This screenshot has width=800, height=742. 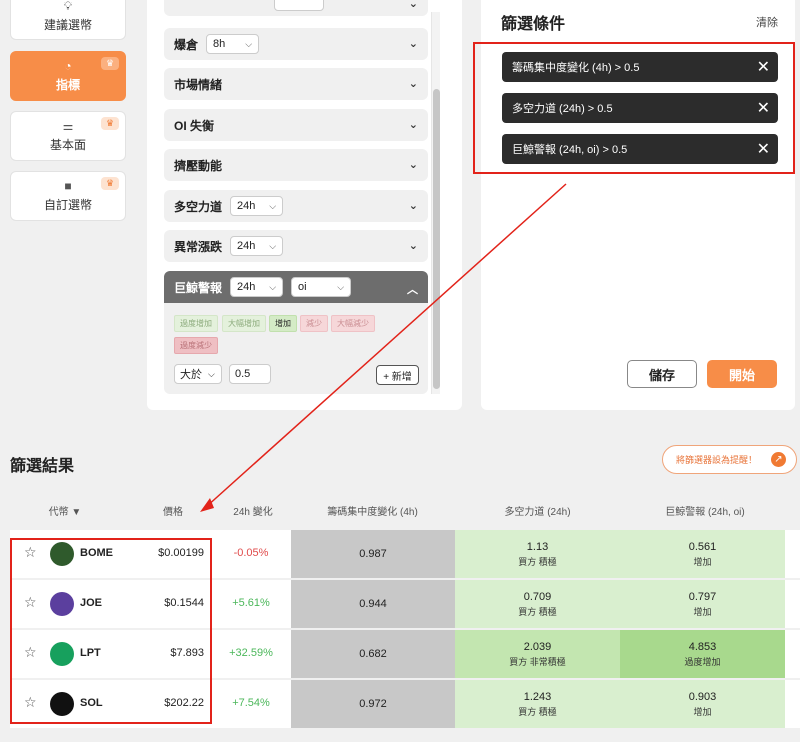 What do you see at coordinates (373, 604) in the screenshot?
I see `chip-concentration-cell: 0.944` at bounding box center [373, 604].